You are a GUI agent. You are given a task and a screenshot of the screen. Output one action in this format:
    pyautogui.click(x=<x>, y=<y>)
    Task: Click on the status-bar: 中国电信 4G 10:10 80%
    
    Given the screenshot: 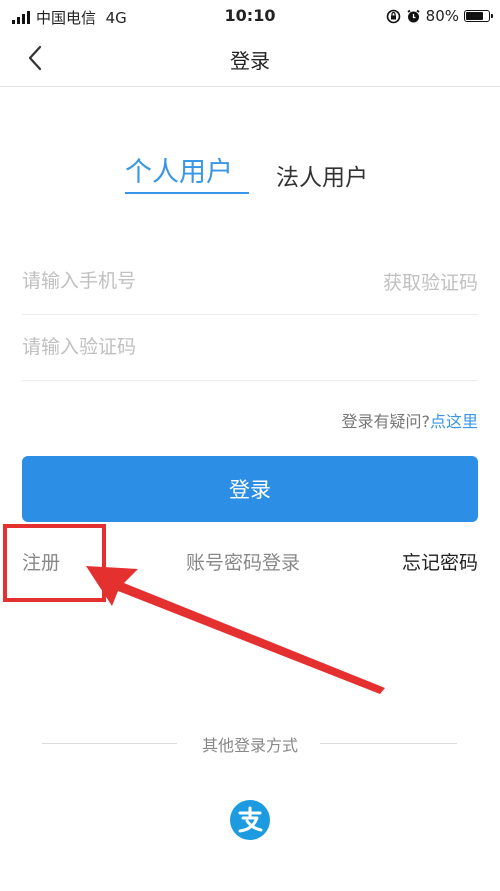 What is the action you would take?
    pyautogui.click(x=250, y=16)
    